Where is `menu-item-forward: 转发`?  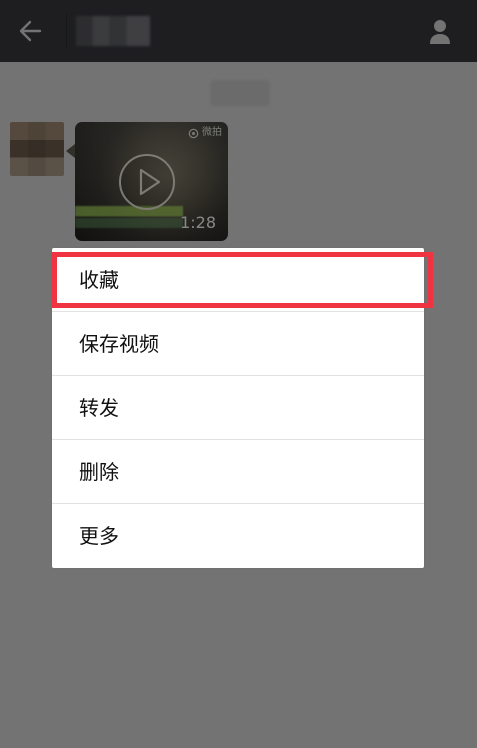
menu-item-forward: 转发 is located at coordinates (238, 408).